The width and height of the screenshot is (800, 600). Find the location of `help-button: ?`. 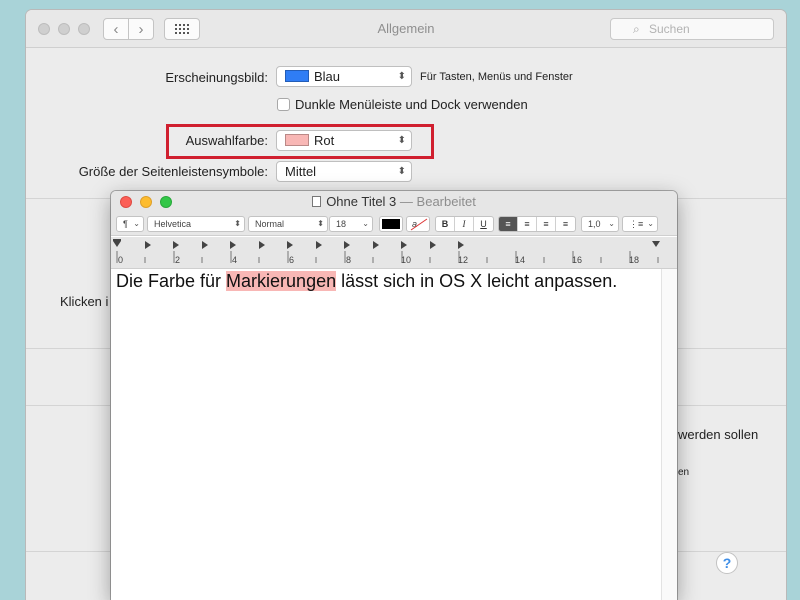

help-button: ? is located at coordinates (727, 563).